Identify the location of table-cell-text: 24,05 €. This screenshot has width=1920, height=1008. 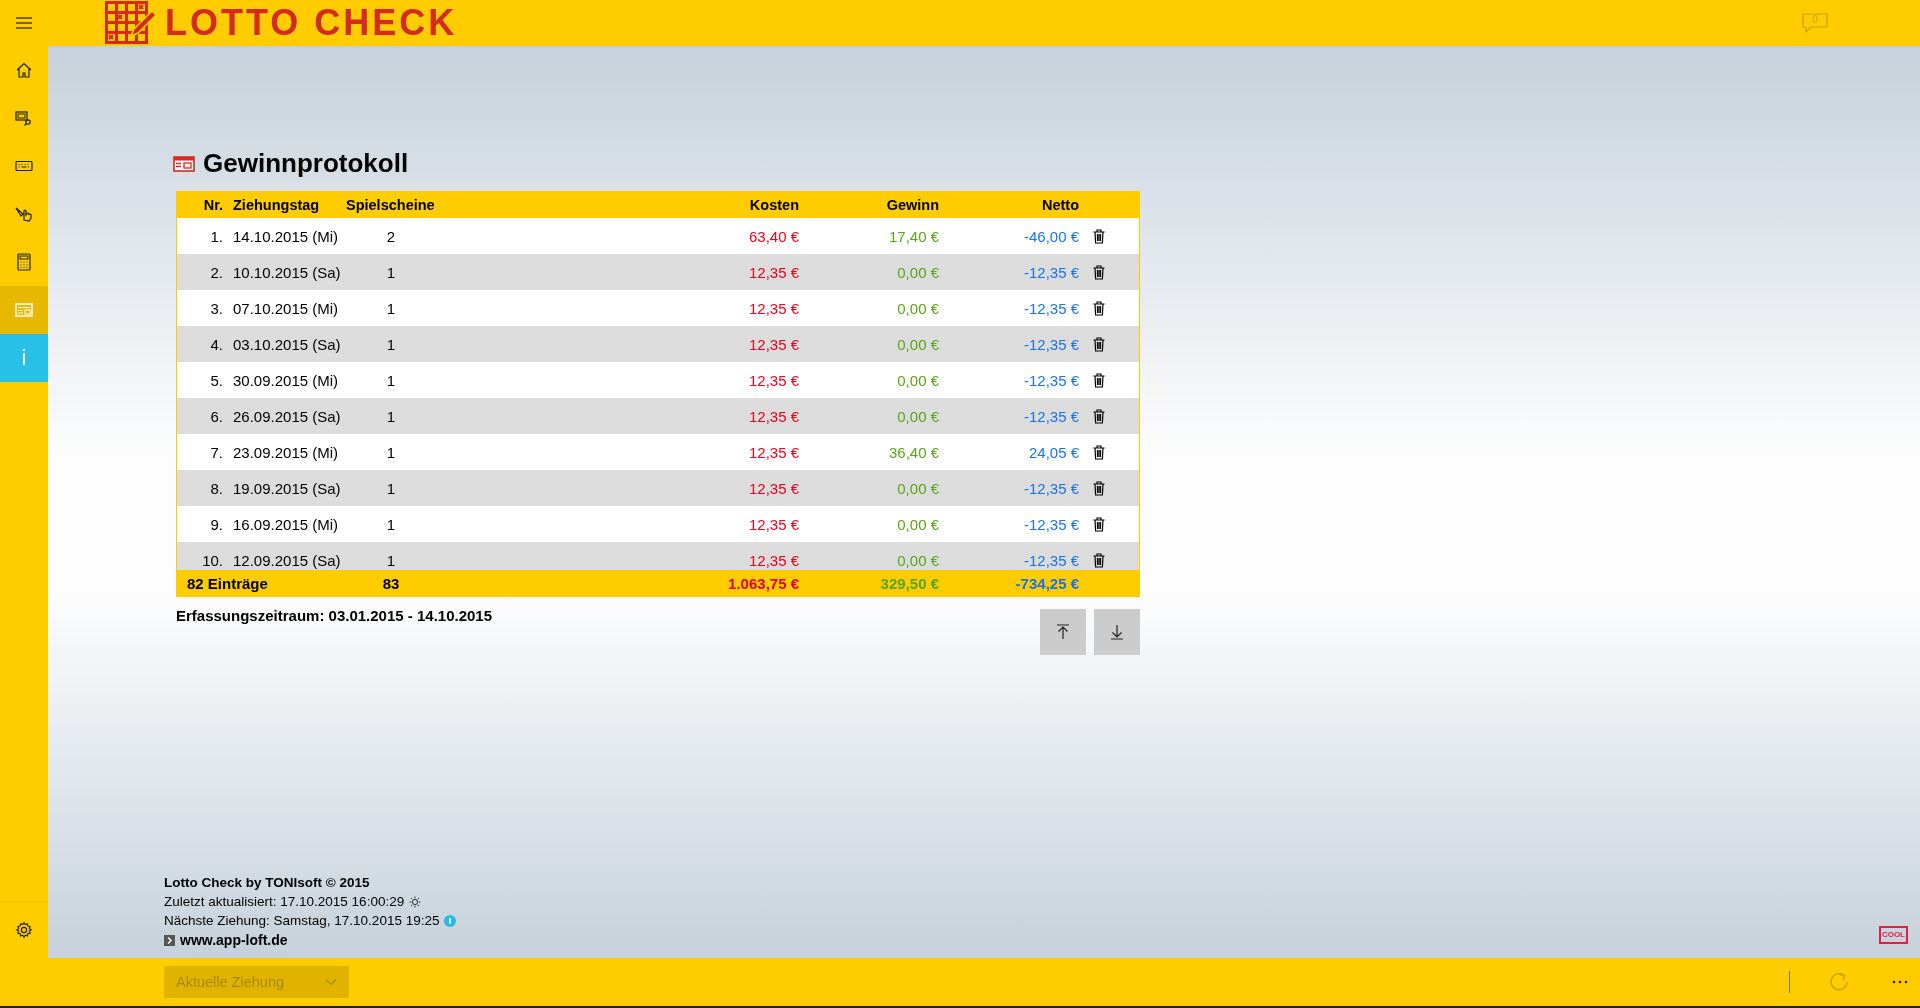
(1053, 452).